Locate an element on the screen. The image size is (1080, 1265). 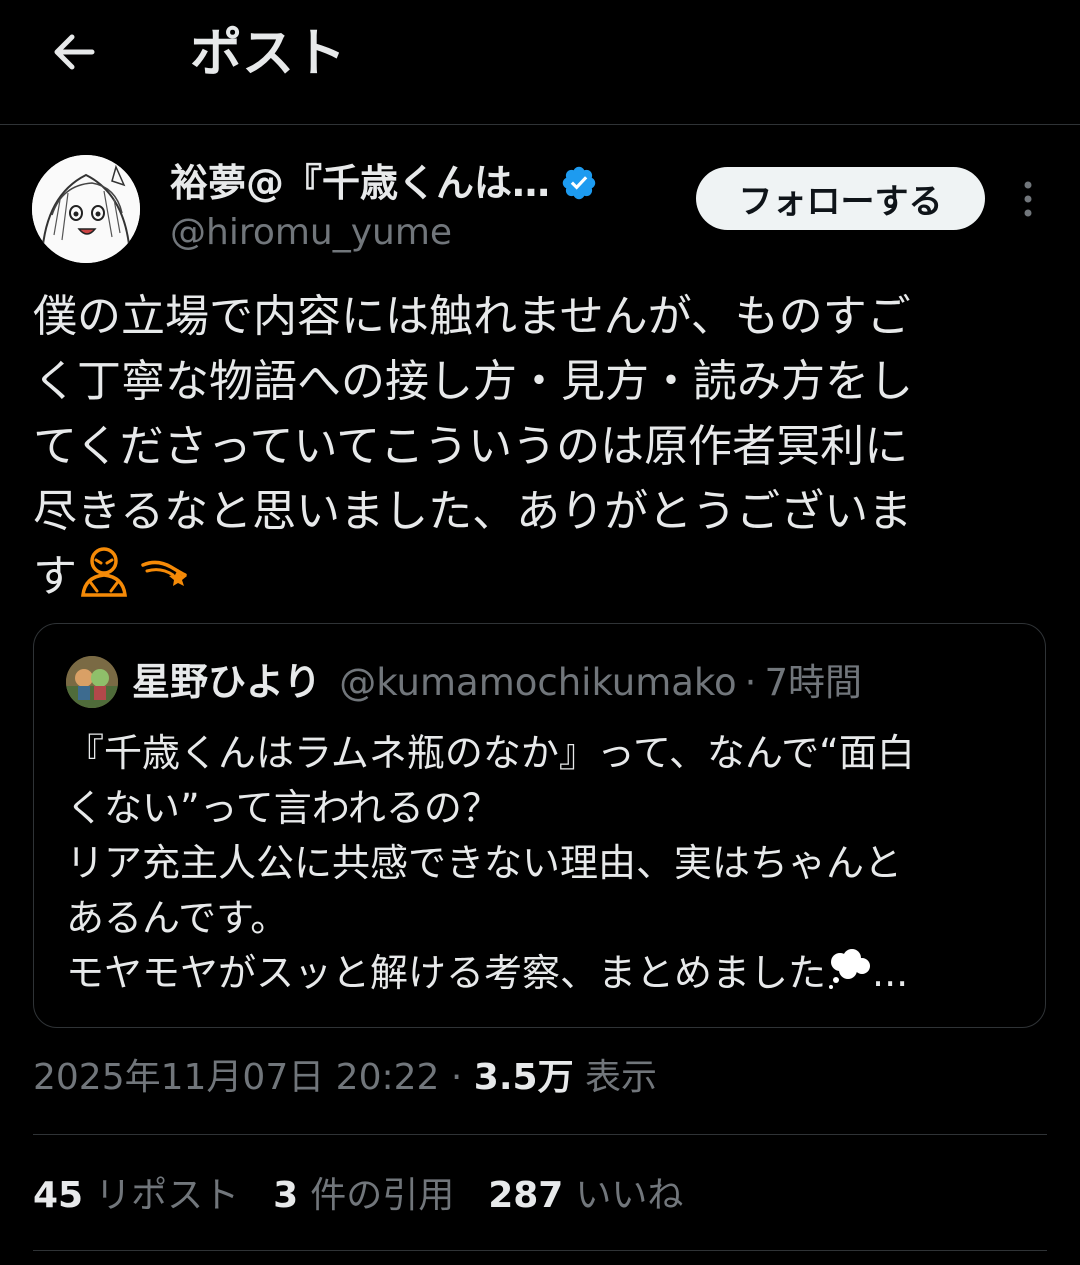
quoted-header: 星野ひより @kumamochikumako · 7時間 is located at coordinates (497, 682).